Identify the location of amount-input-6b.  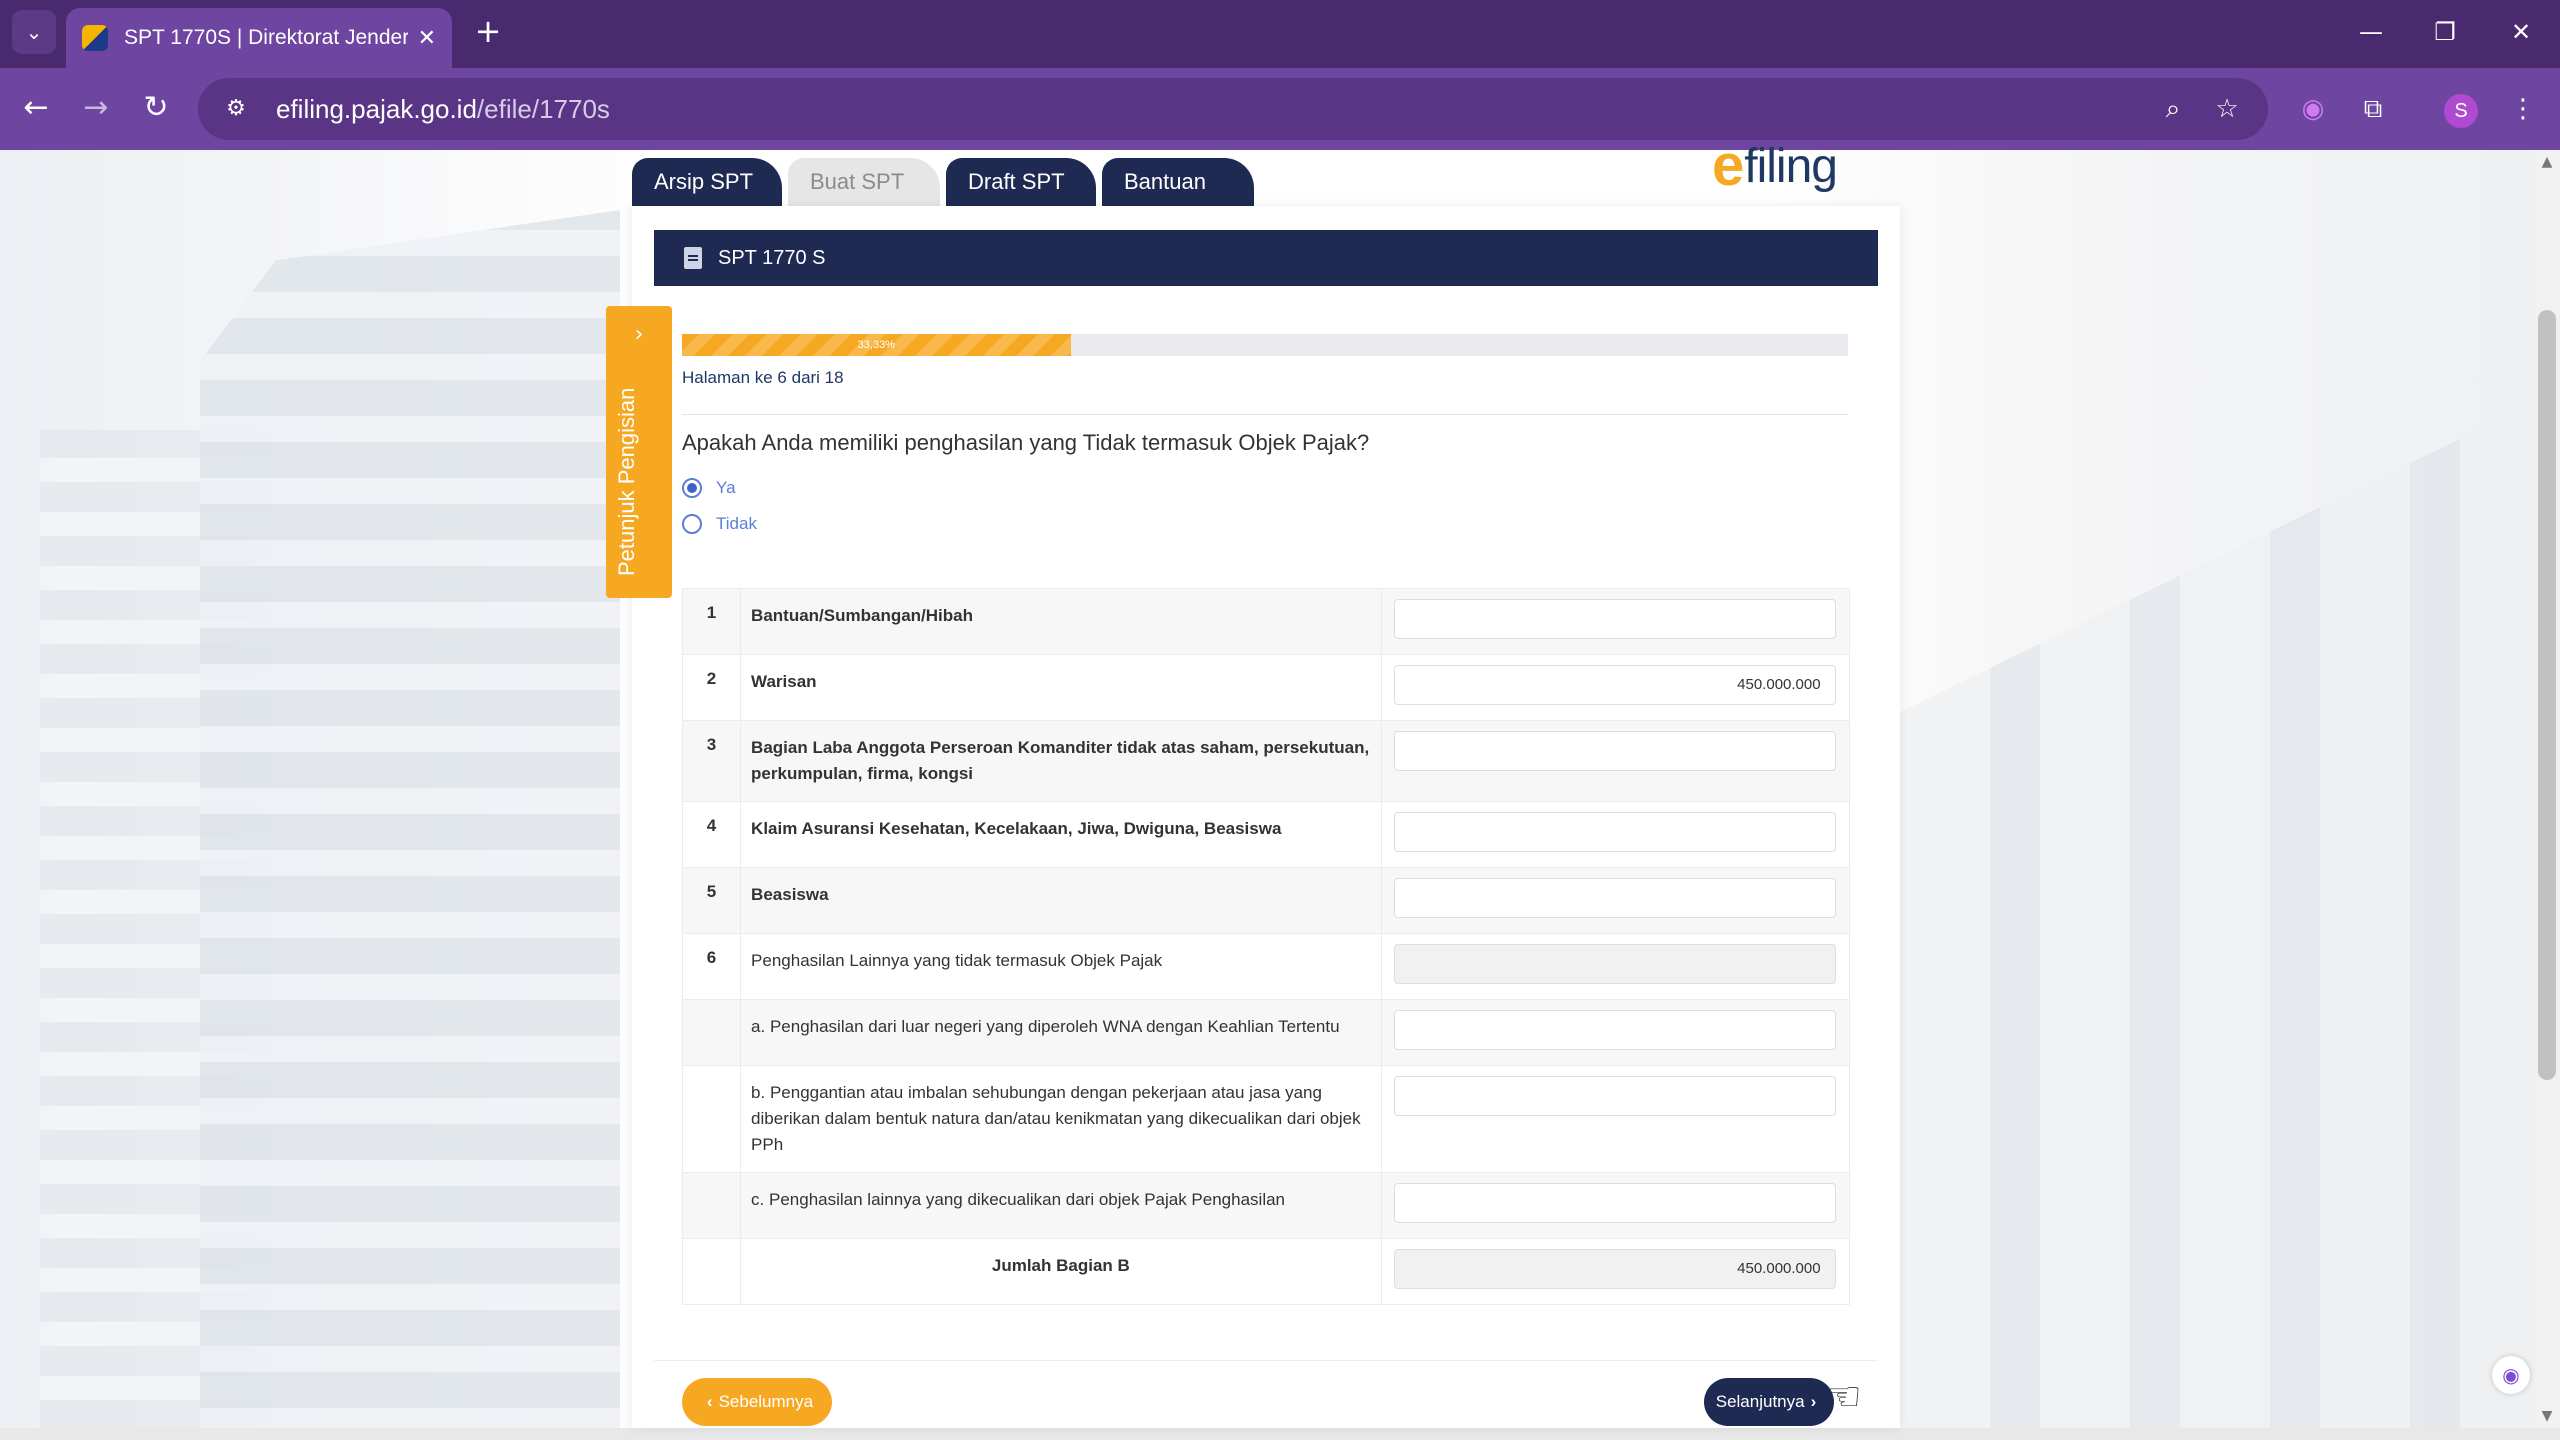
(1614, 1096).